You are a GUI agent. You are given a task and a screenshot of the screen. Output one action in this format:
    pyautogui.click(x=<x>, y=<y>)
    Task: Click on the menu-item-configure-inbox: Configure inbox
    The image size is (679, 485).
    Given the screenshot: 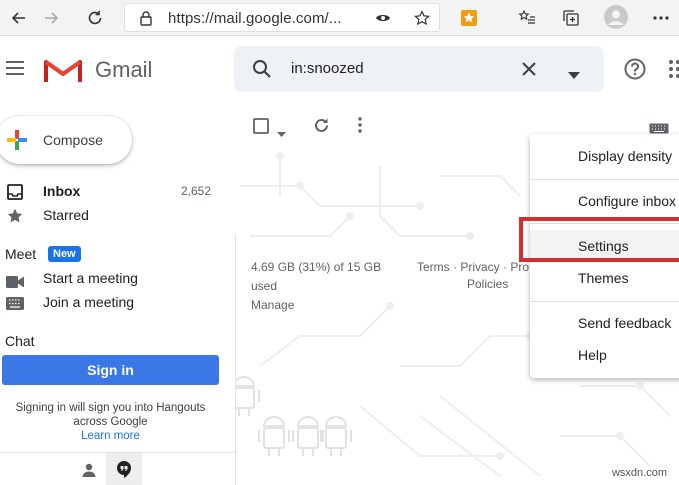 What is the action you would take?
    pyautogui.click(x=627, y=201)
    